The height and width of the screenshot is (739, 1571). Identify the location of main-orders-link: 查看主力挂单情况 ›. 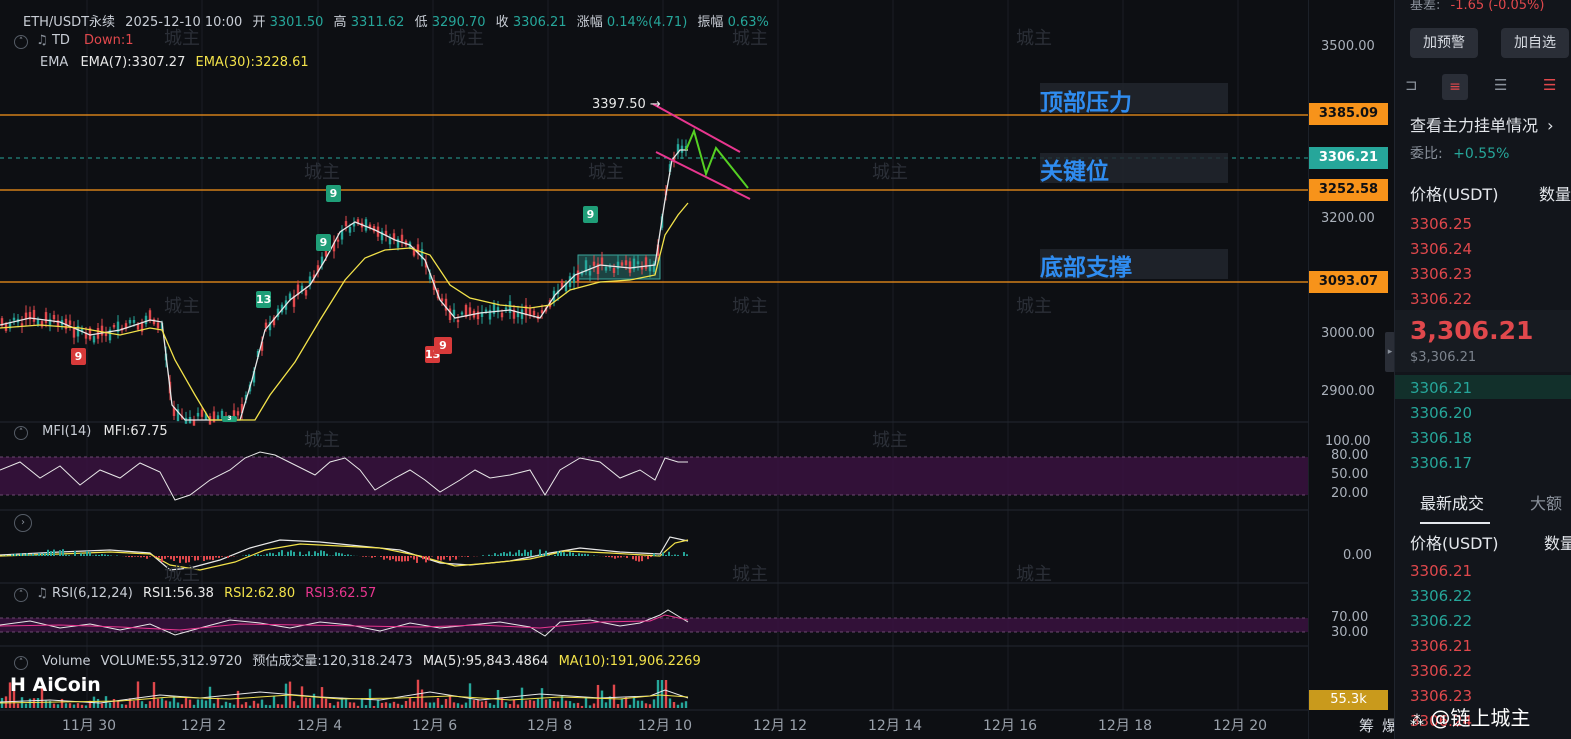
(1482, 124).